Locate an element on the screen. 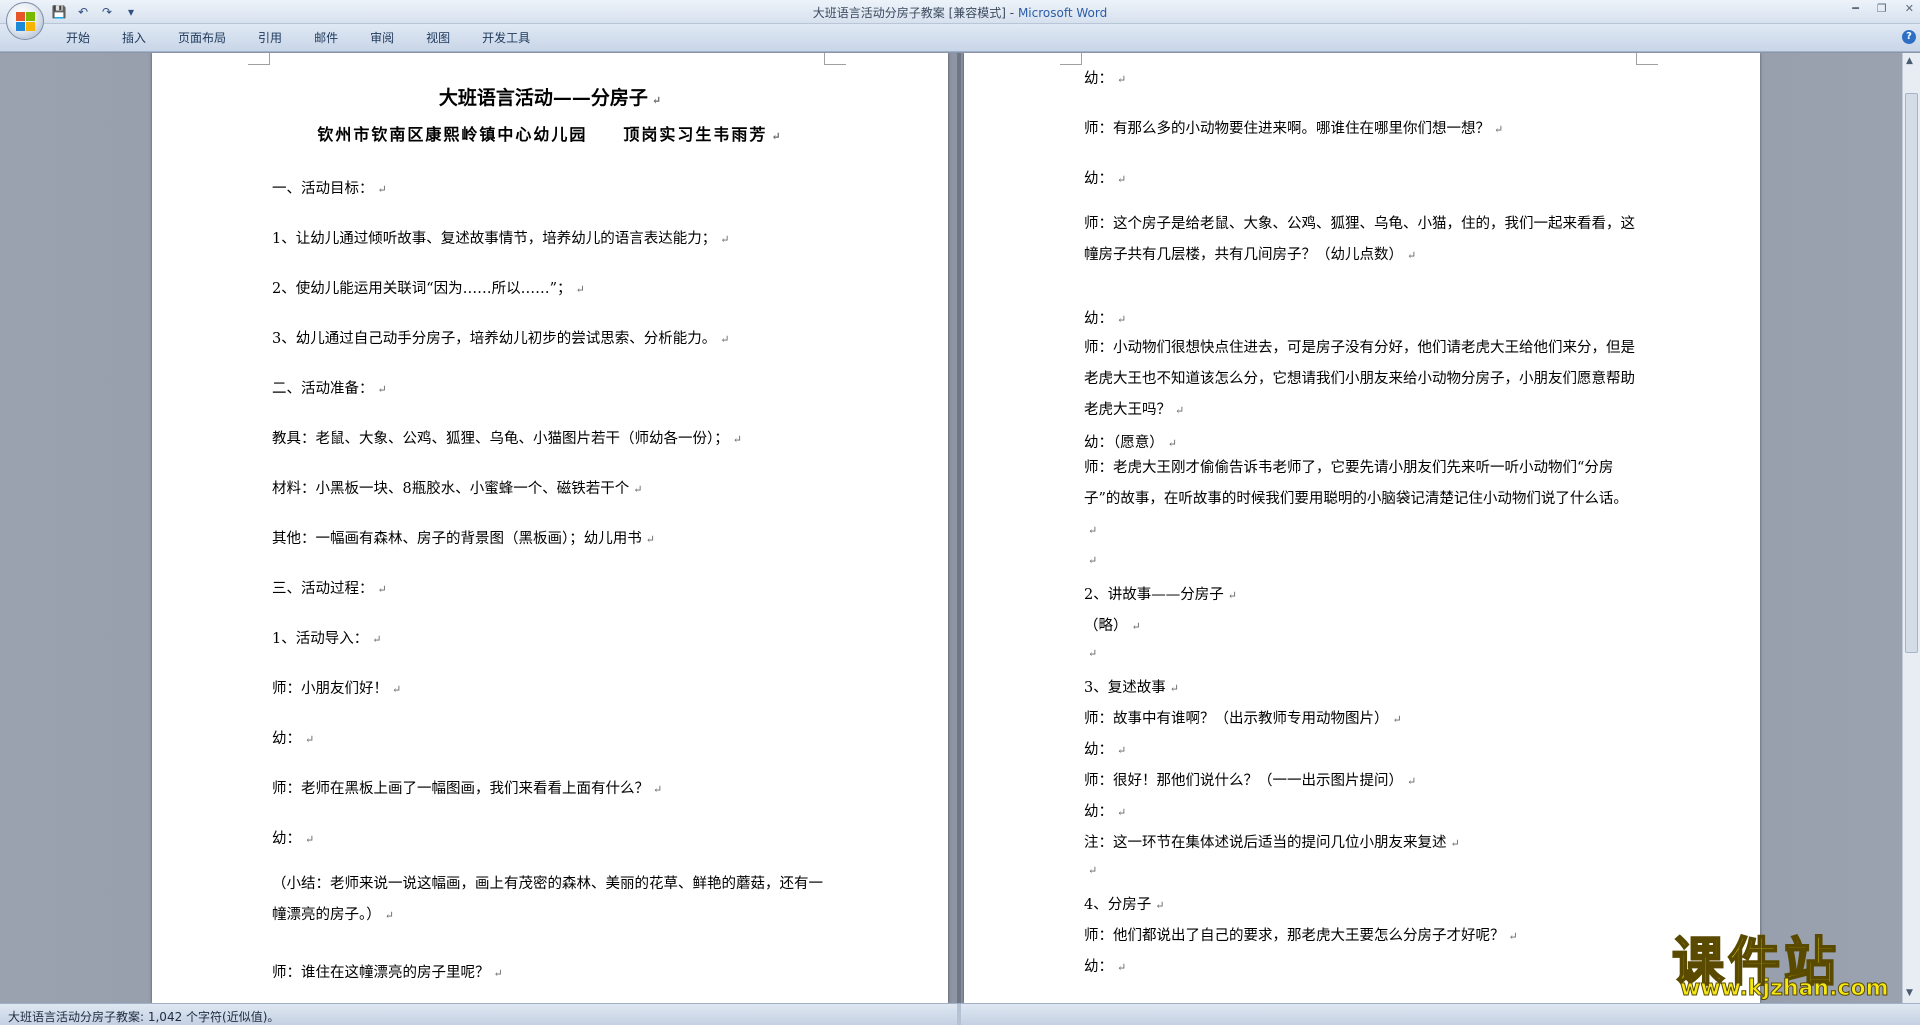 This screenshot has width=1920, height=1025. paragraph-text: 师：有那么多的小动物要住进来啊。哪谁住在哪里你们想一想？ is located at coordinates (1287, 129).